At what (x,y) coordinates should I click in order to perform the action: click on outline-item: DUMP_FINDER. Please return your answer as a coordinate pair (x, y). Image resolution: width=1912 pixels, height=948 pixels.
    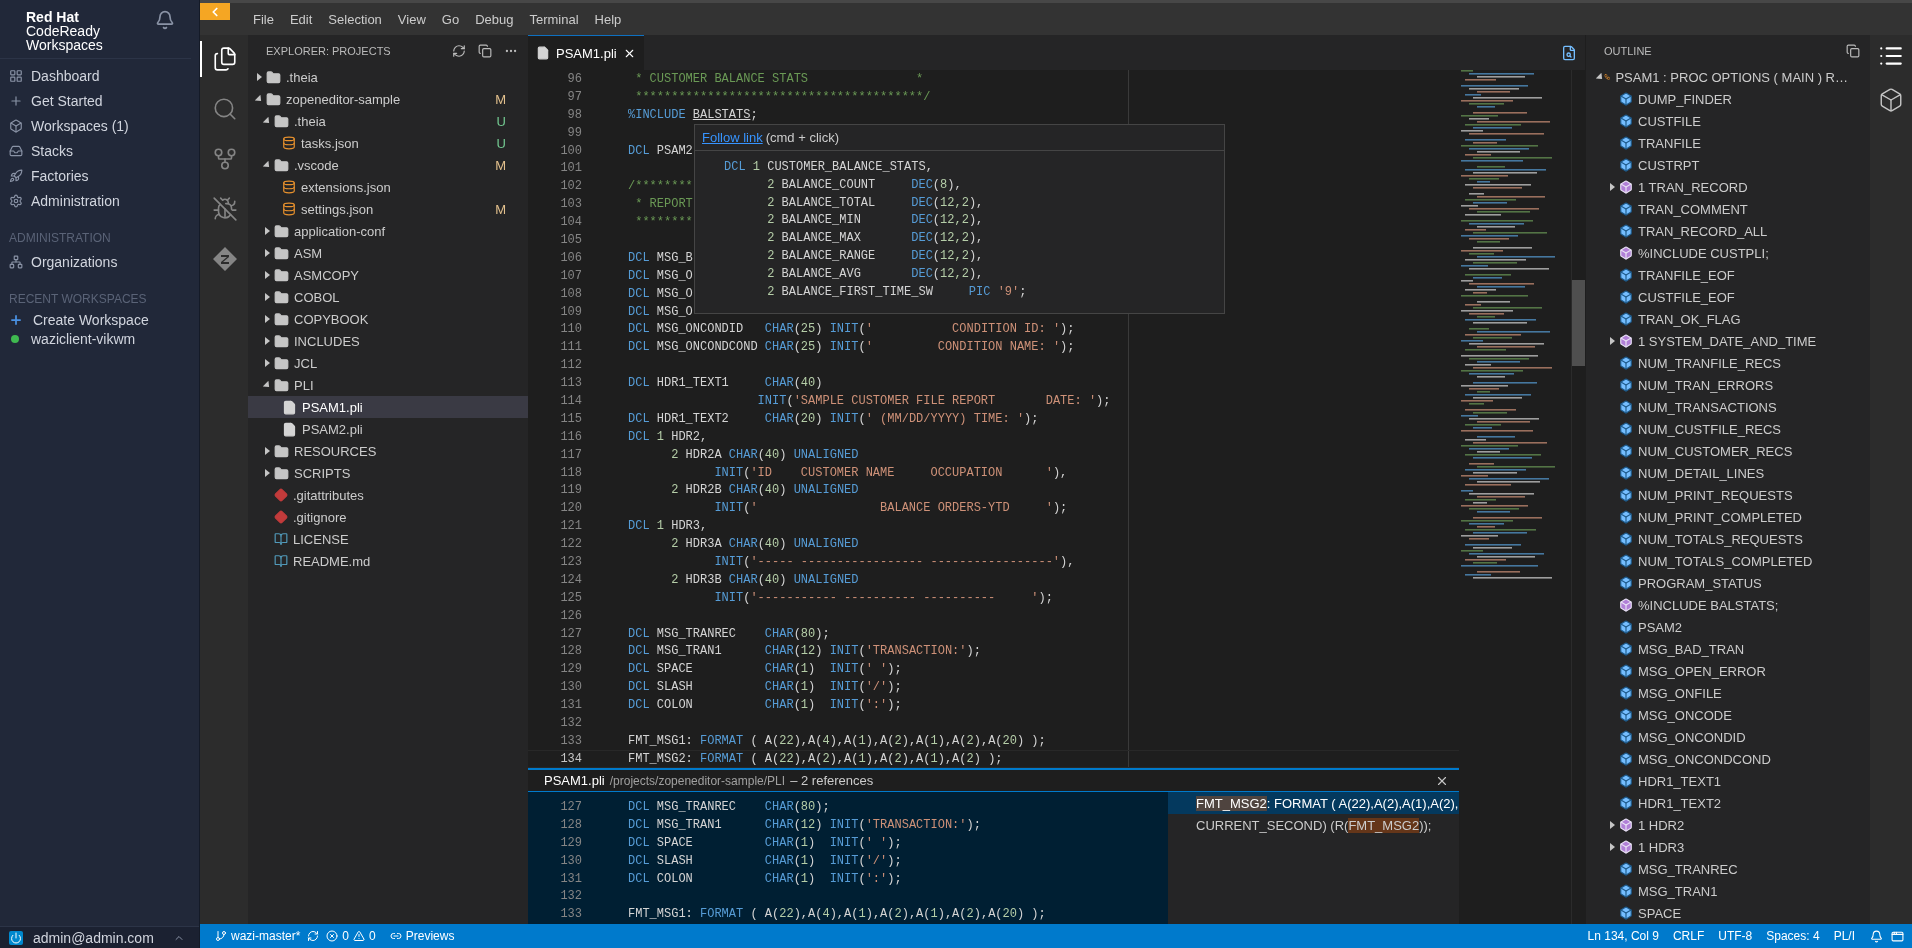
    Looking at the image, I should click on (1728, 99).